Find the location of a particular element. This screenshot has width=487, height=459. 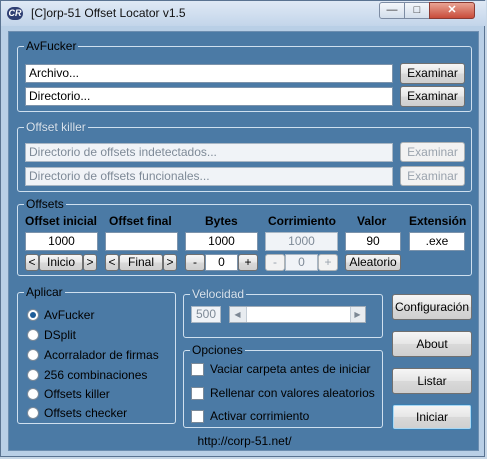

scroll-thumb is located at coordinates (298, 314).